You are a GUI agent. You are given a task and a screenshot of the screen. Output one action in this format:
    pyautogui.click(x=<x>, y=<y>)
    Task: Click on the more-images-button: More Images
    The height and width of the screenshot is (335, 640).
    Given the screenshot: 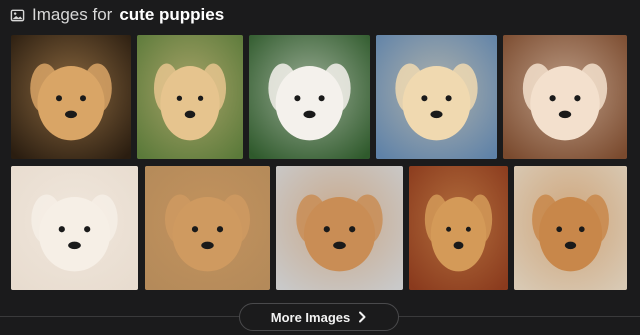 What is the action you would take?
    pyautogui.click(x=319, y=317)
    